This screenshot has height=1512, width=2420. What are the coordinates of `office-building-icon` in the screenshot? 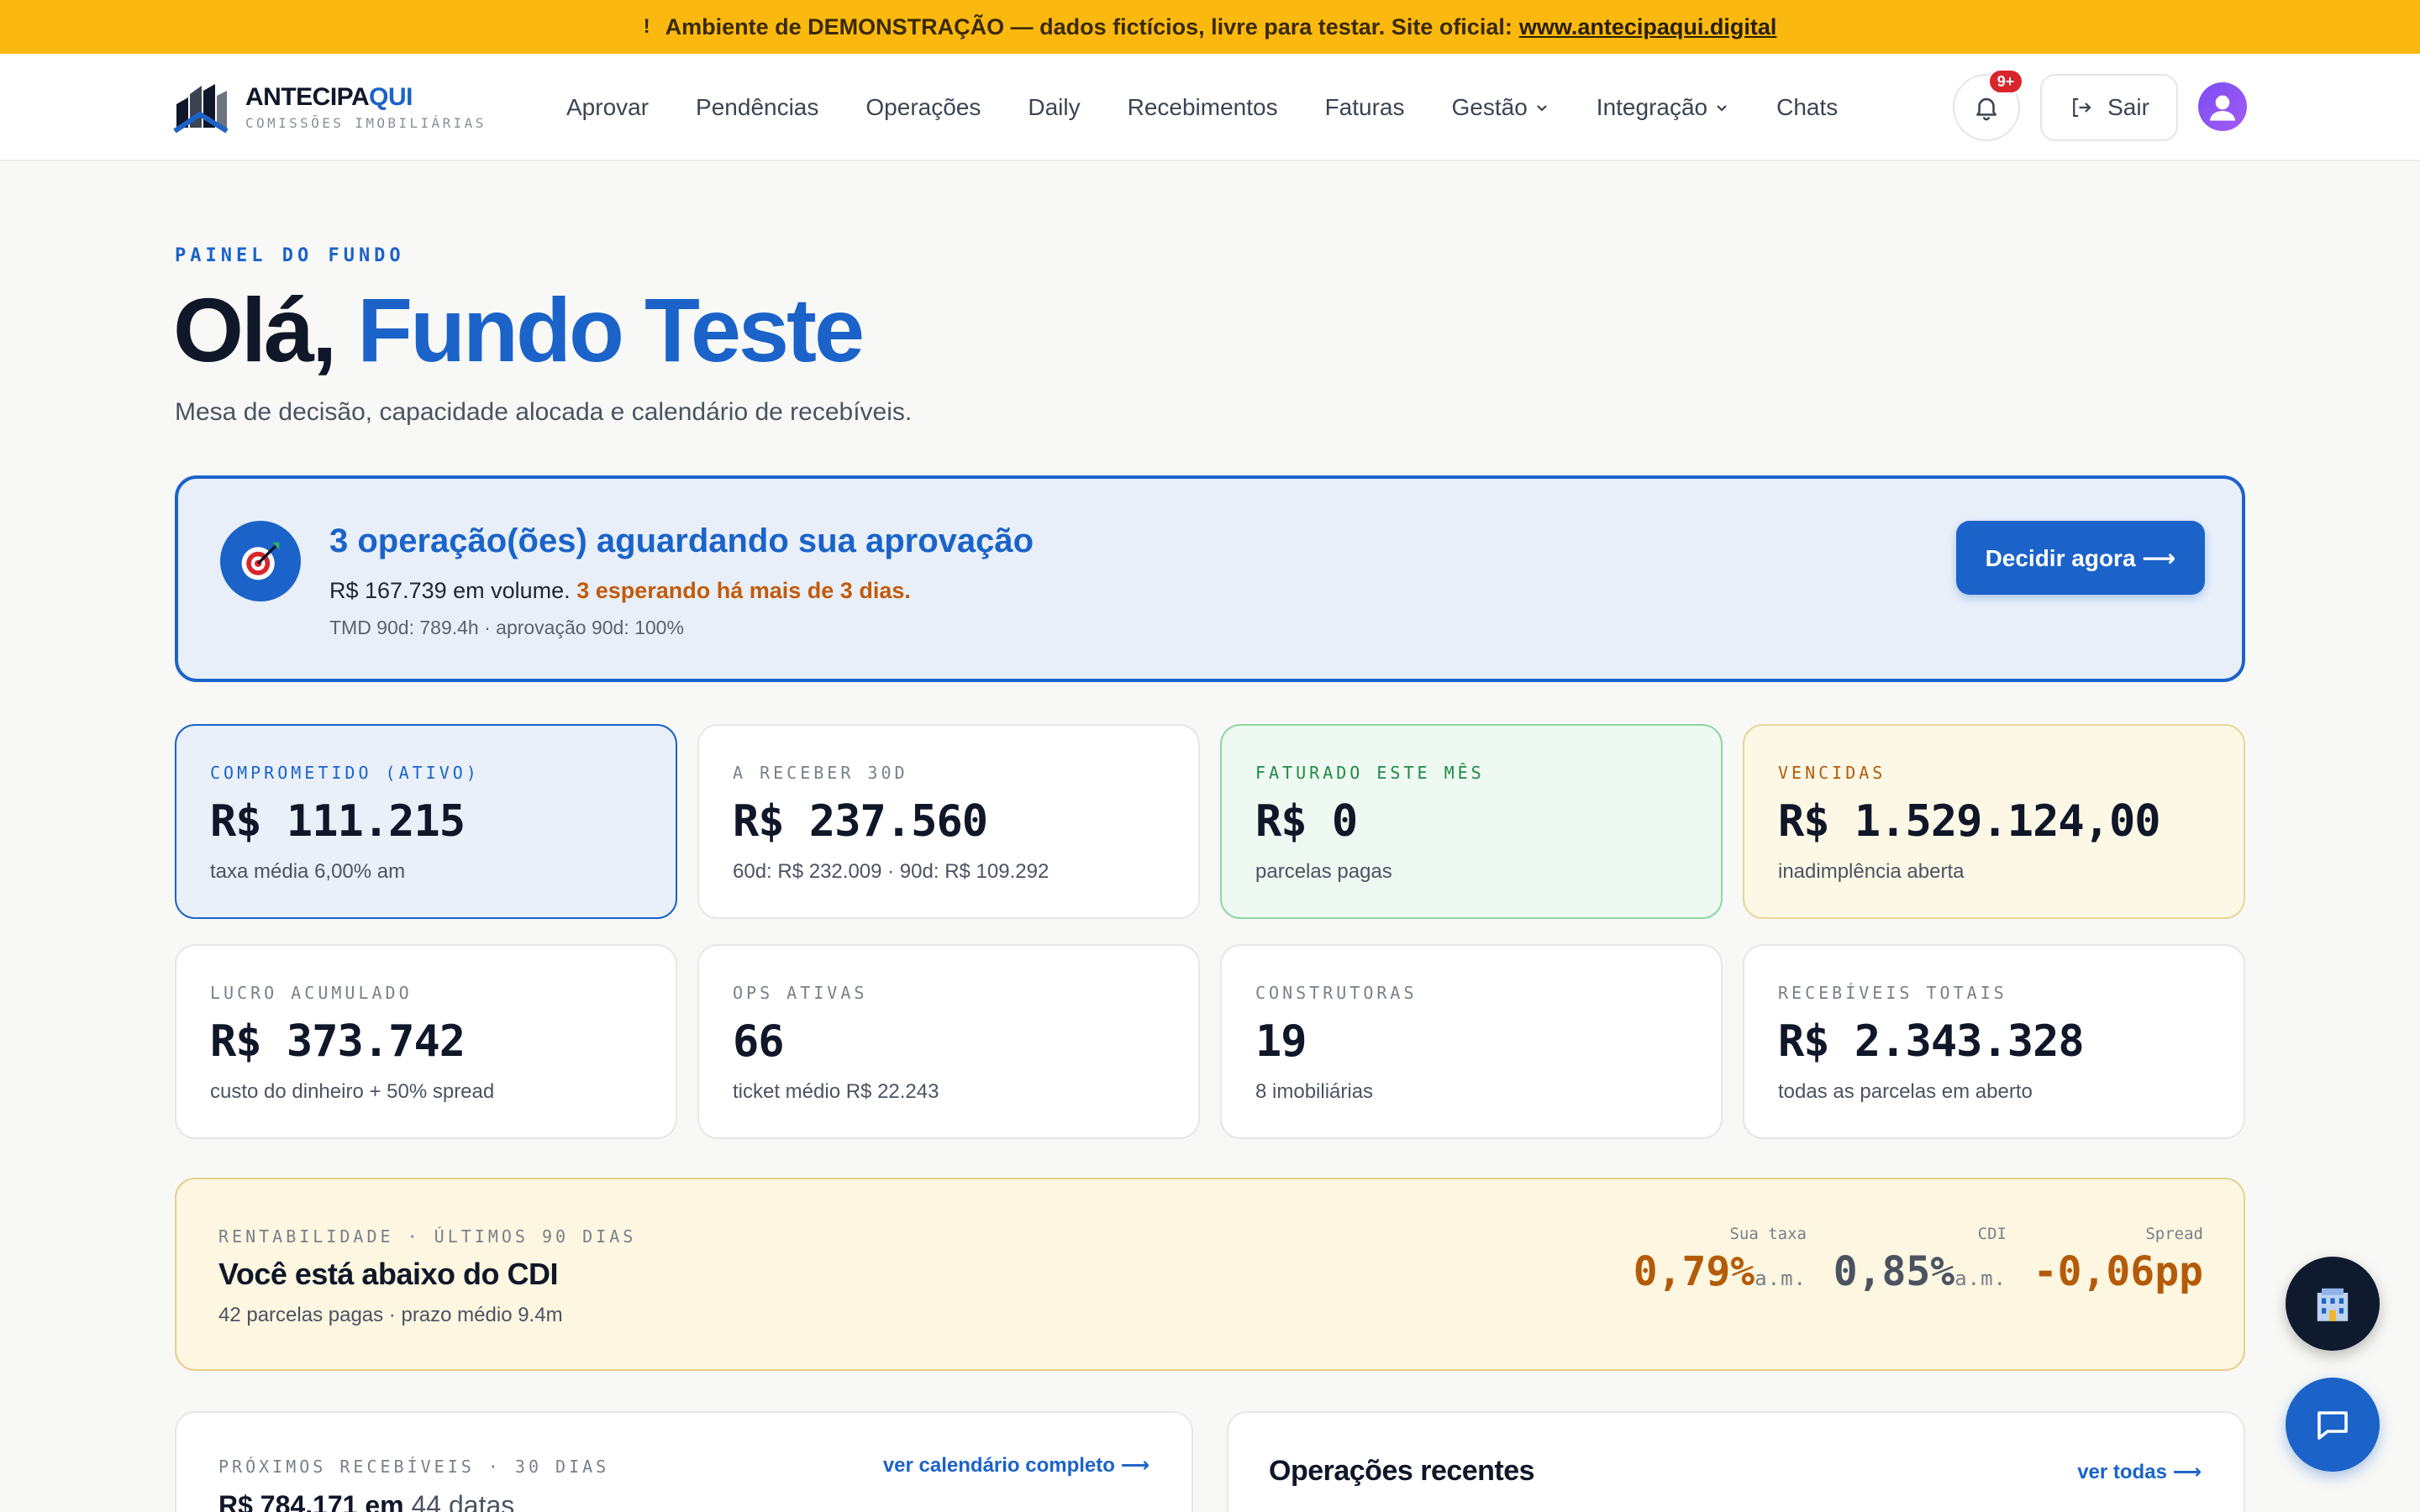 It's located at (2333, 1304).